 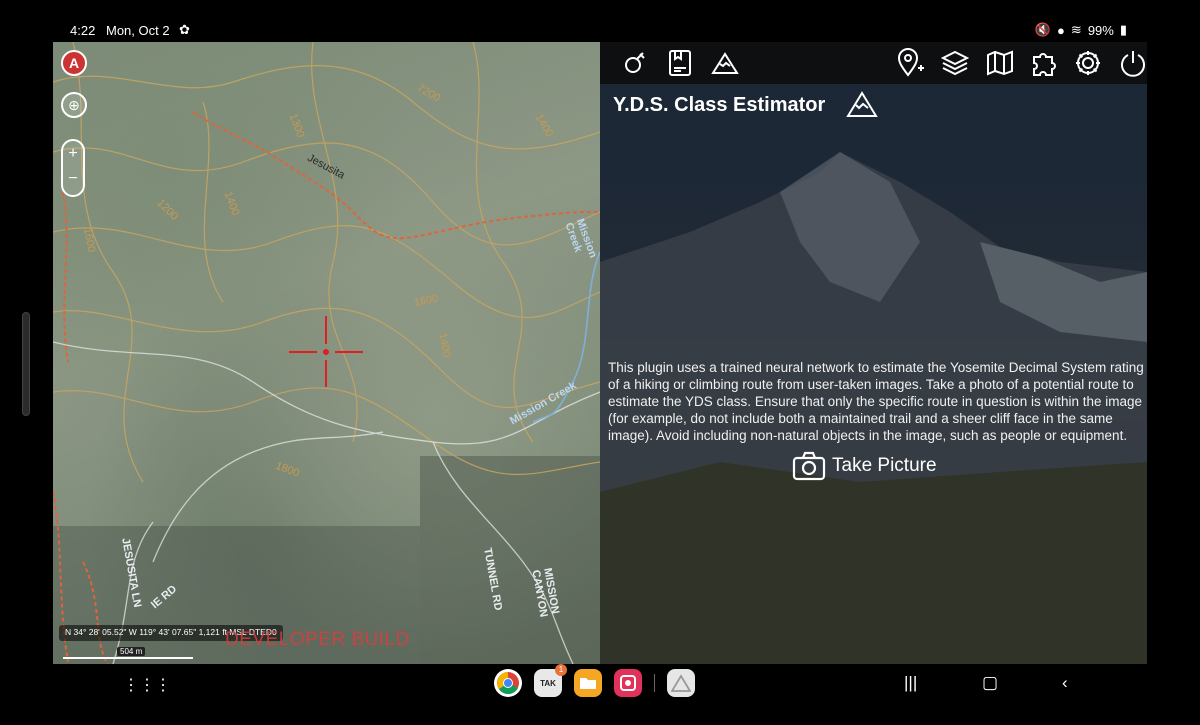 I want to click on take-picture-label: Take Picture, so click(x=884, y=465).